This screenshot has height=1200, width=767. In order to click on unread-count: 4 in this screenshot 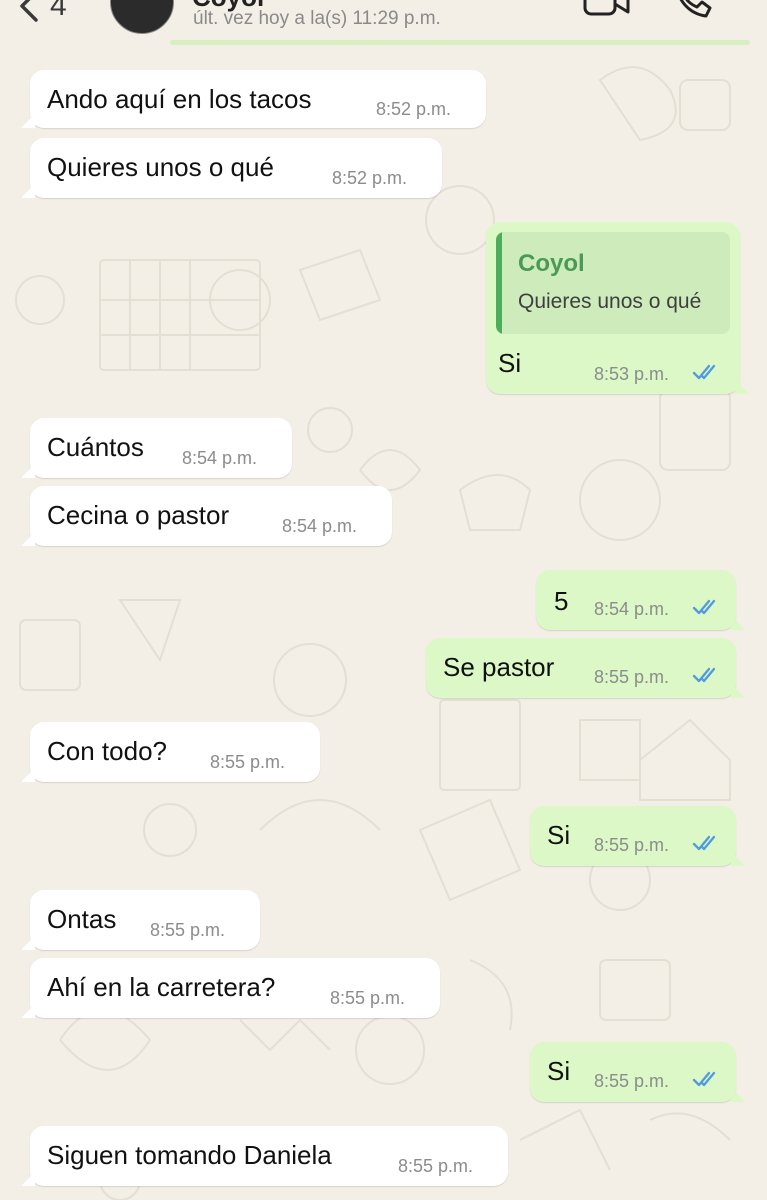, I will do `click(58, 11)`.